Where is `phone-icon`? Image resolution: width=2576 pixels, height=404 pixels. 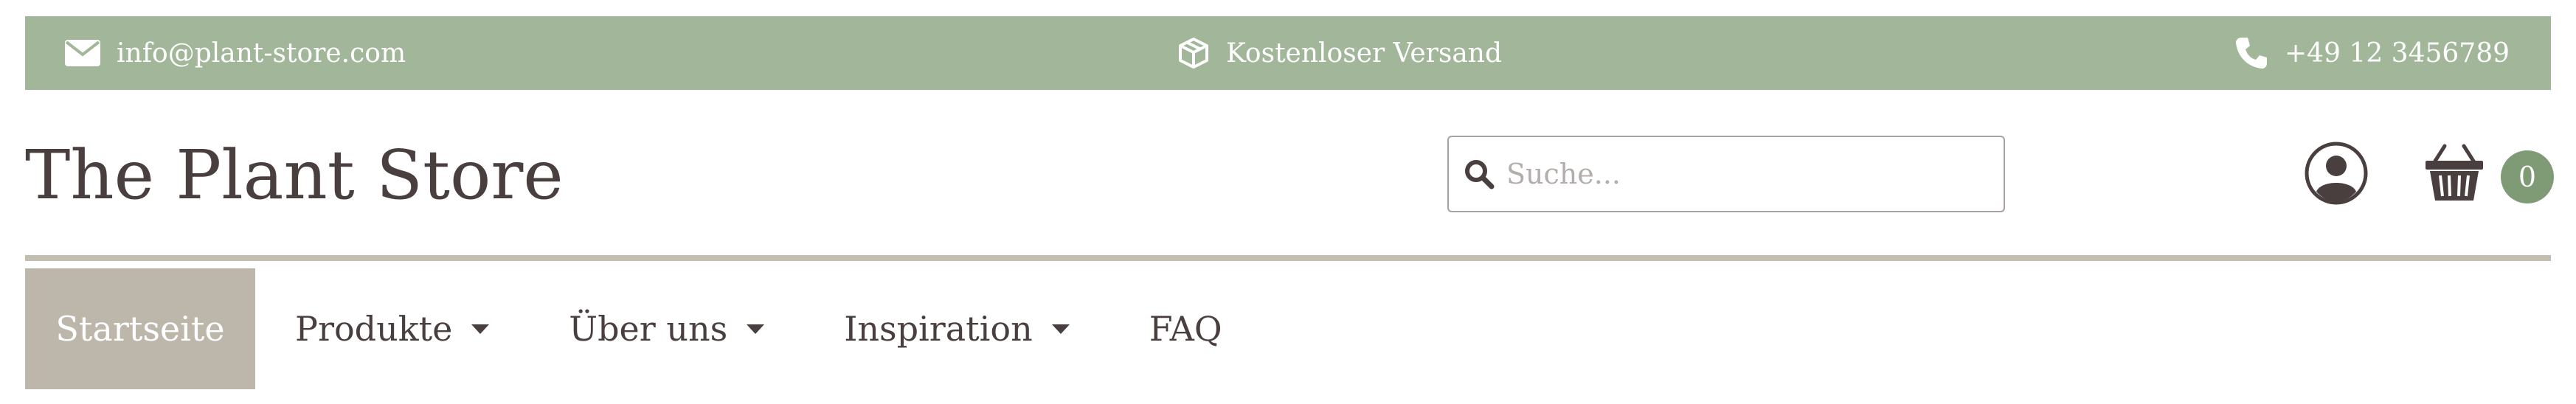 phone-icon is located at coordinates (2252, 53).